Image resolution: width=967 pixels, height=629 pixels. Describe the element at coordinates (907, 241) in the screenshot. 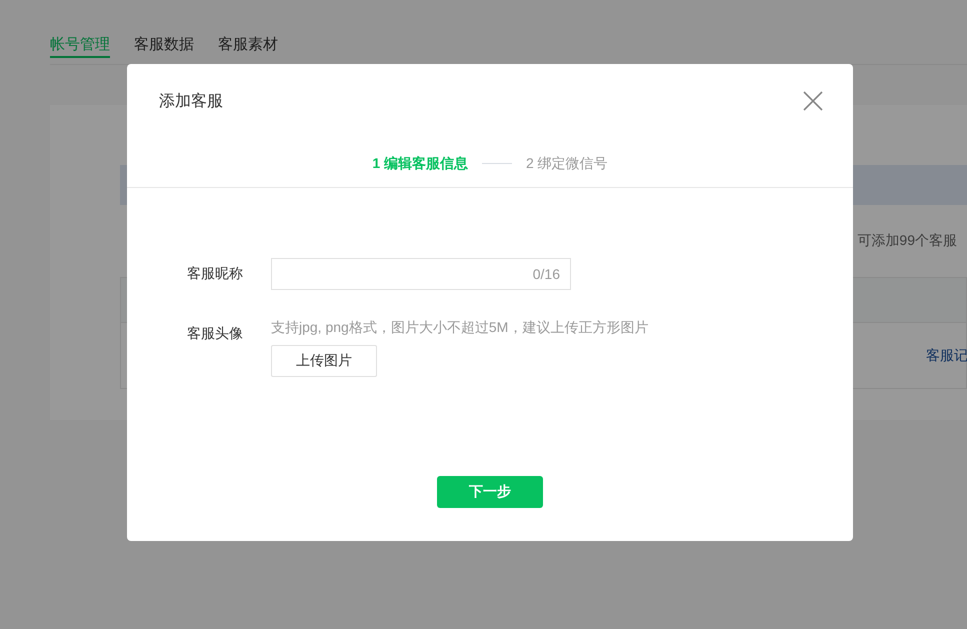

I see `quota-note: 可添加99个客服` at that location.